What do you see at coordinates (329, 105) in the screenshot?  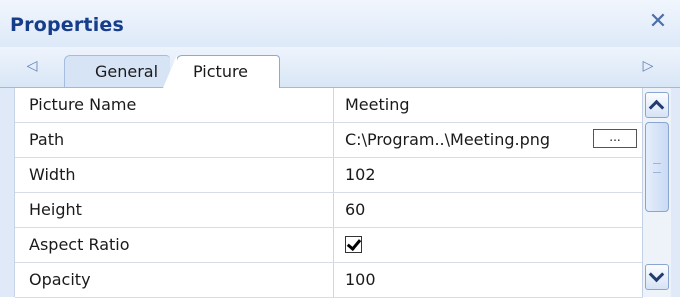 I see `property-row-picture-name: Picture Name Meeting` at bounding box center [329, 105].